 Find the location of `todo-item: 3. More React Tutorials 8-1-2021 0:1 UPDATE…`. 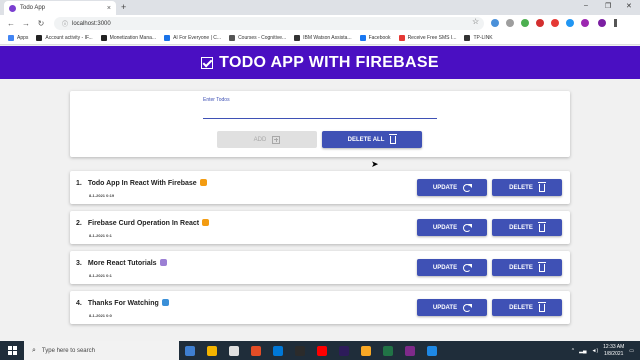

todo-item: 3. More React Tutorials 8-1-2021 0:1 UPDATE… is located at coordinates (320, 267).